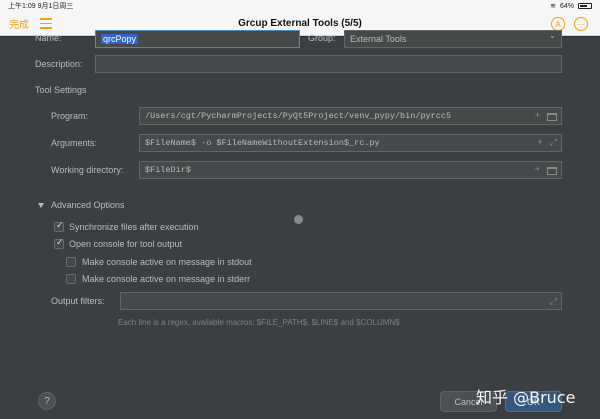 This screenshot has height=419, width=600. Describe the element at coordinates (585, 6) in the screenshot. I see `battery-icon` at that location.